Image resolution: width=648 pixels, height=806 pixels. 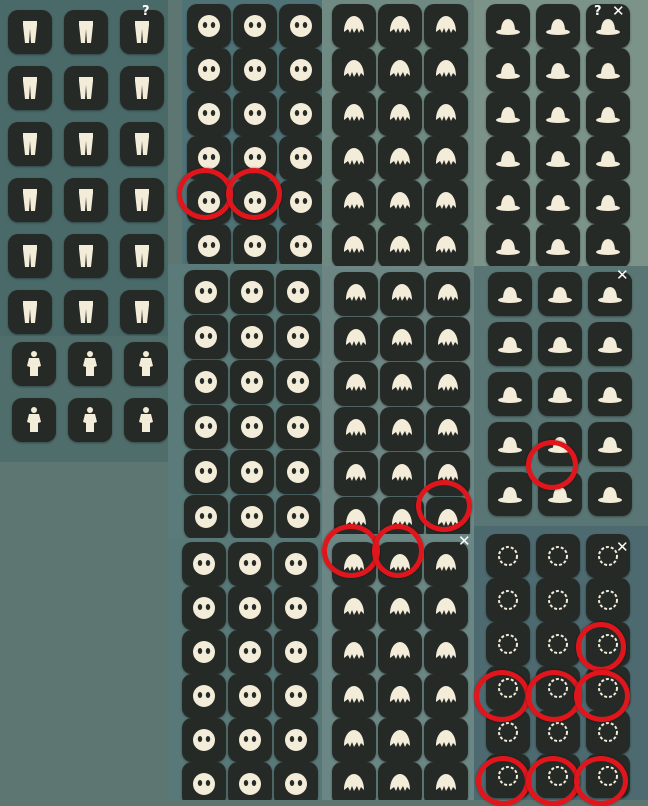 What do you see at coordinates (90, 420) in the screenshot?
I see `outfit-item-tile` at bounding box center [90, 420].